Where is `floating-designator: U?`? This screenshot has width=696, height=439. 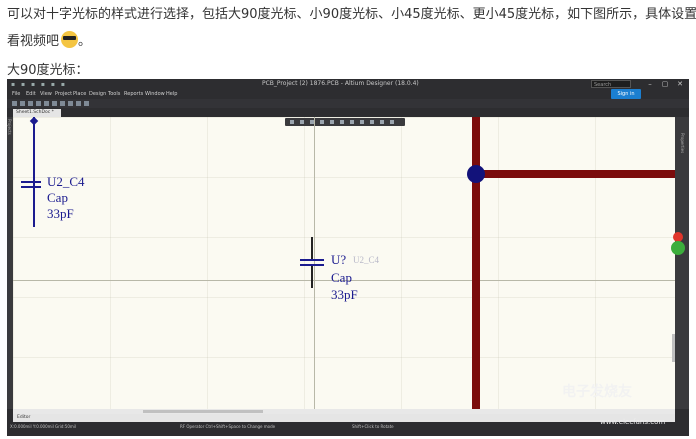
floating-designator: U? is located at coordinates (338, 260).